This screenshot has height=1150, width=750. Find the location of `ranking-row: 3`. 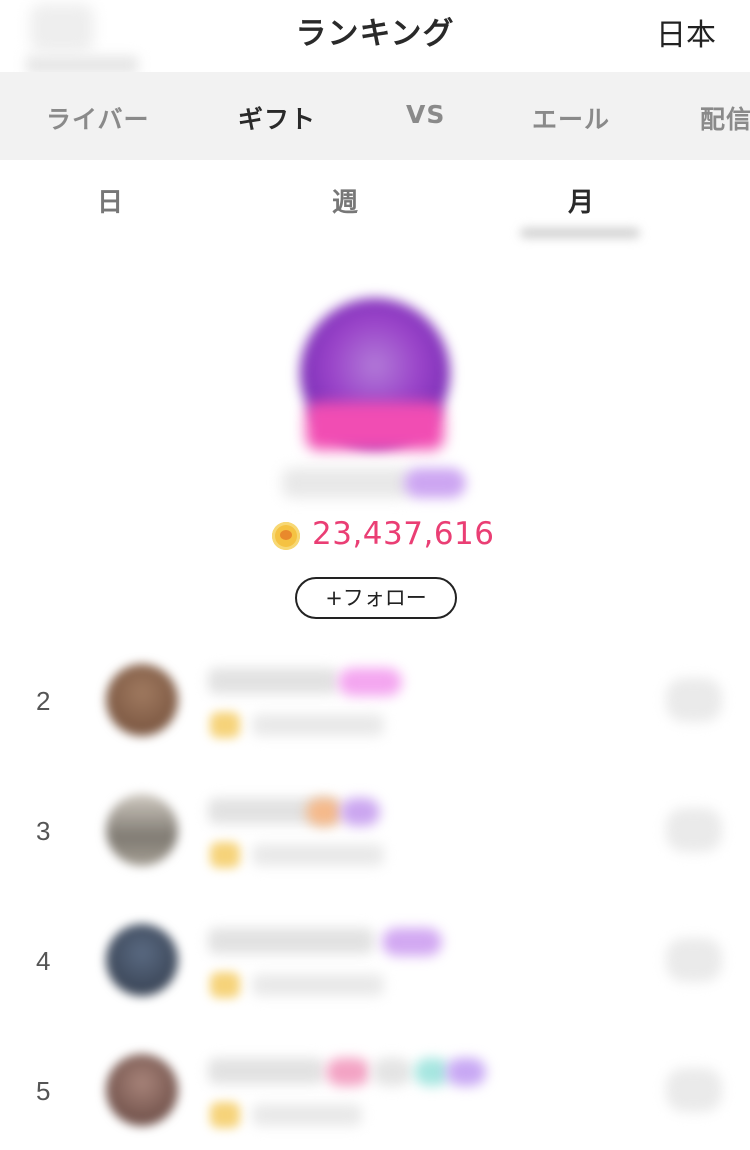

ranking-row: 3 is located at coordinates (375, 835).